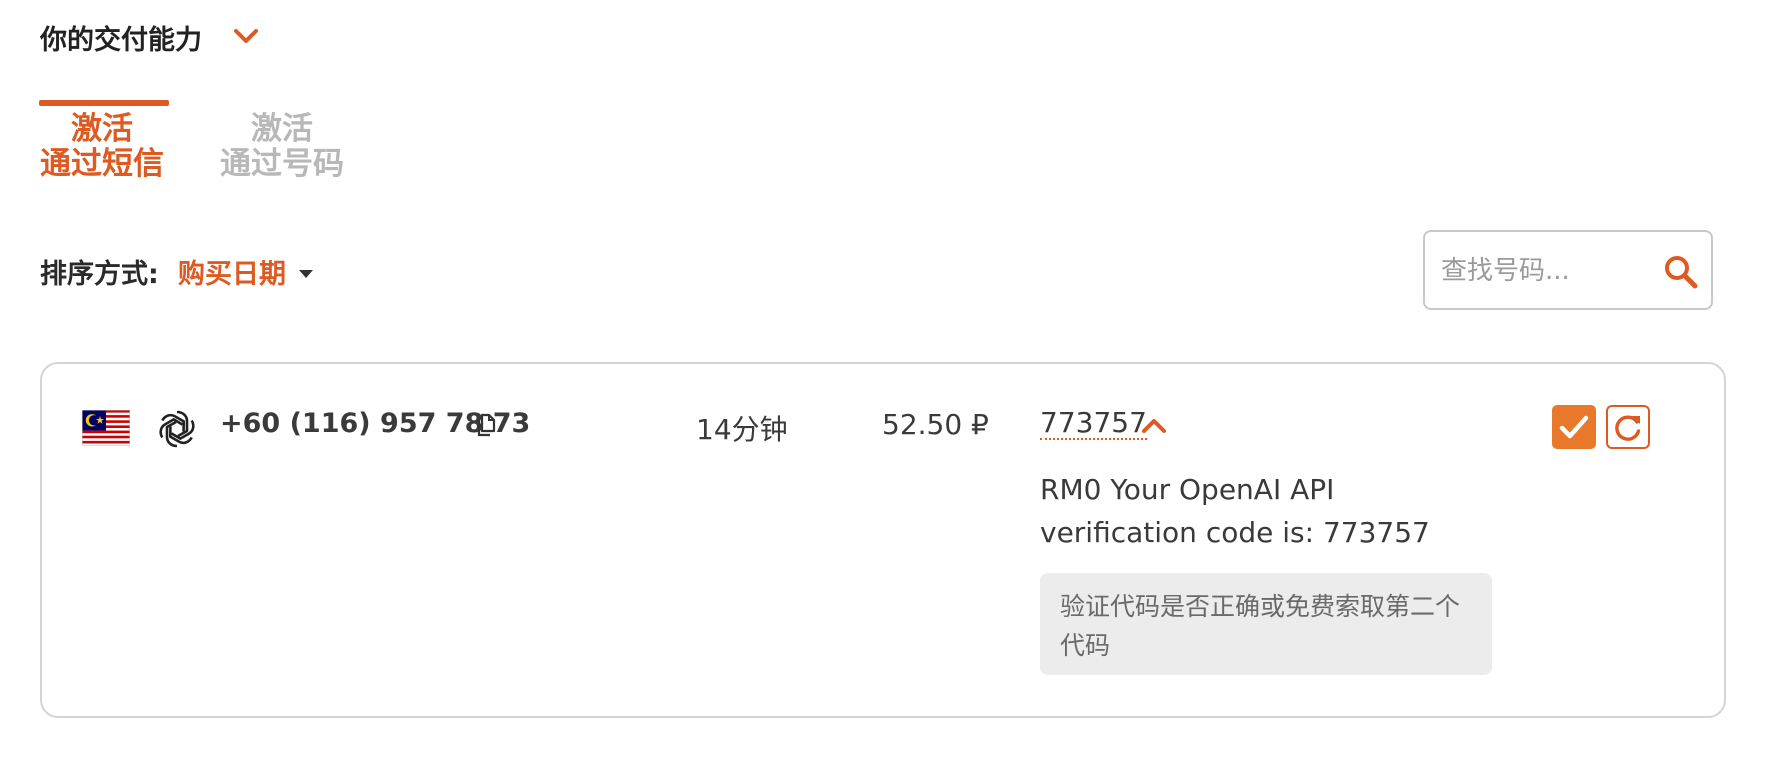  What do you see at coordinates (177, 429) in the screenshot?
I see `openai-icon` at bounding box center [177, 429].